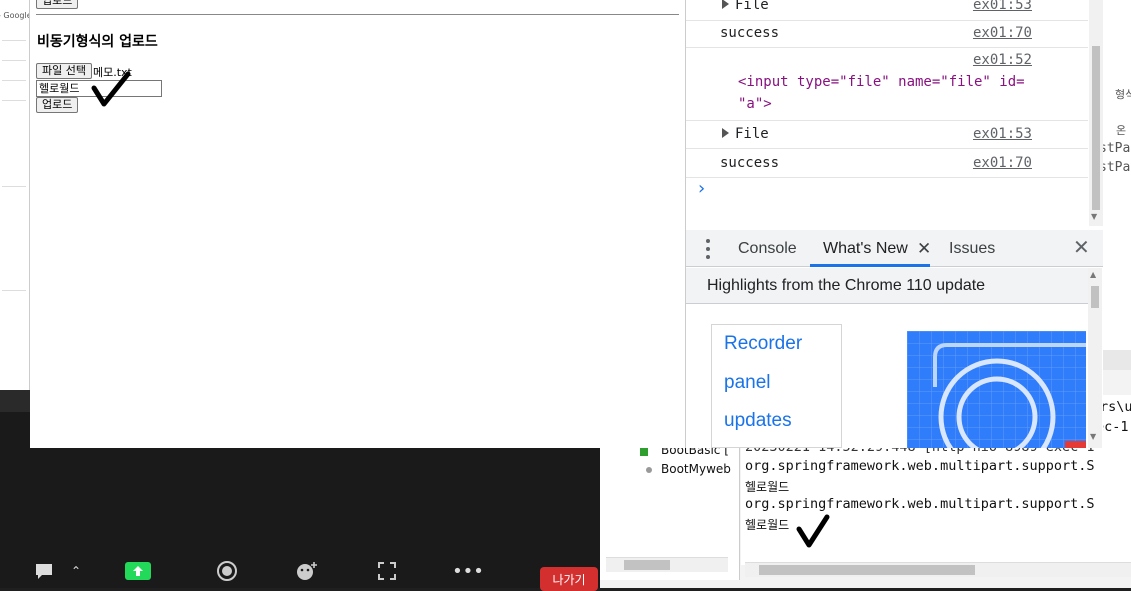  Describe the element at coordinates (97, 42) in the screenshot. I see `page-heading: 비동기형식의 업로드` at that location.